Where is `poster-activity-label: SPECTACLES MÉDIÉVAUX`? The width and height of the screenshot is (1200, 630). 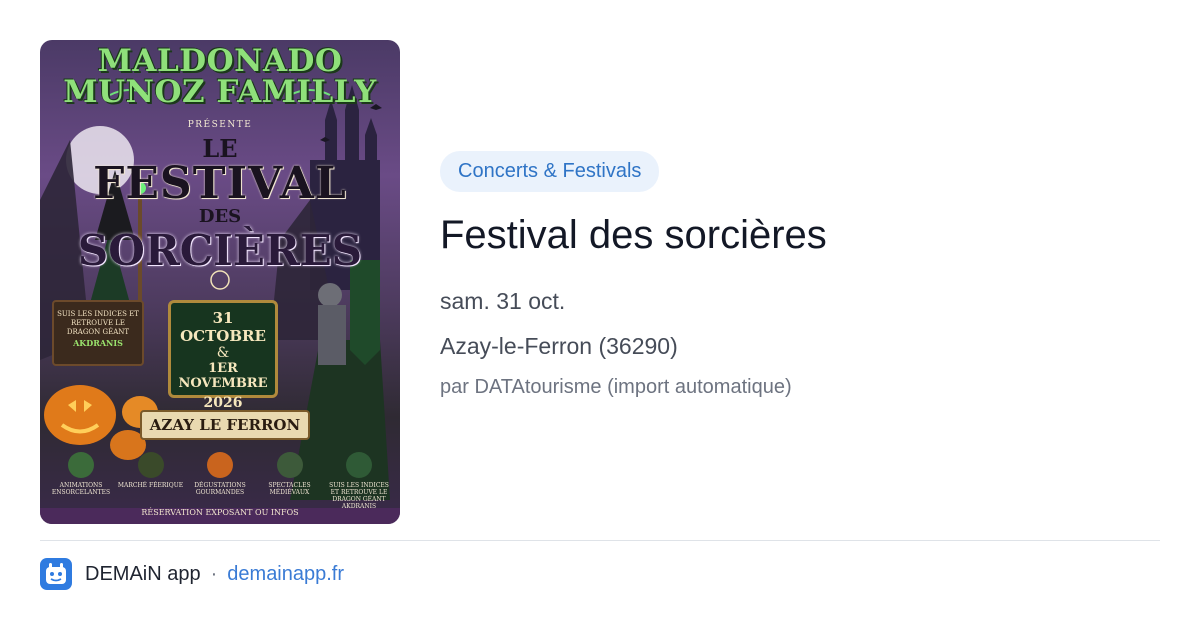
poster-activity-label: SPECTACLES MÉDIÉVAUX is located at coordinates (289, 489).